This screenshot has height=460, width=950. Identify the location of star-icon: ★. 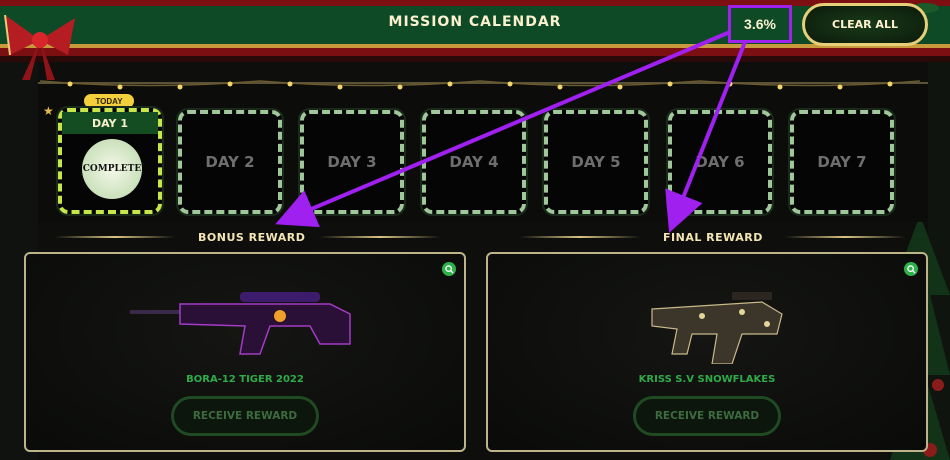
(48, 111).